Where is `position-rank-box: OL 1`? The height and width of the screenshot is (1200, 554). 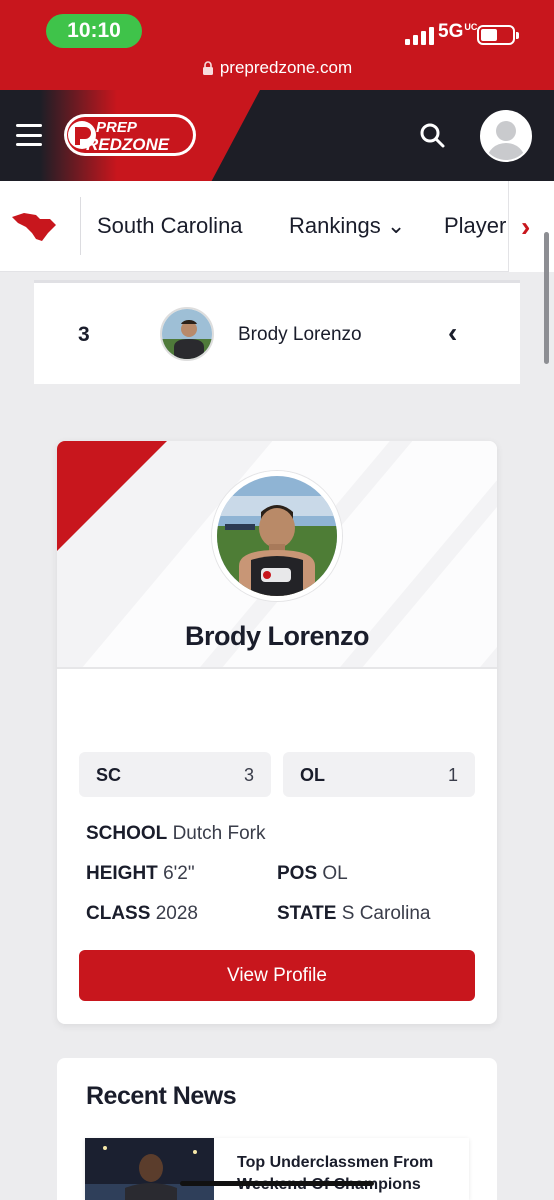
position-rank-box: OL 1 is located at coordinates (379, 774).